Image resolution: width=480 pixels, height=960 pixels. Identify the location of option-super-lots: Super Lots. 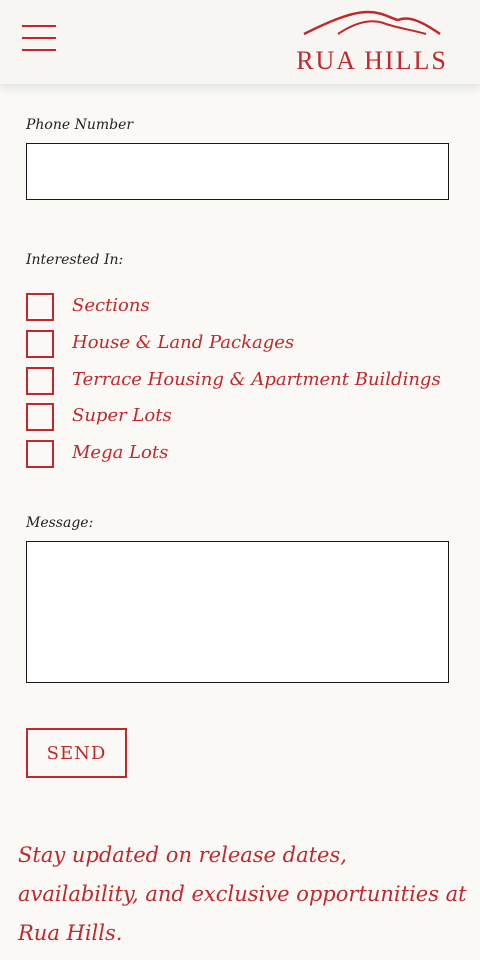
(236, 417).